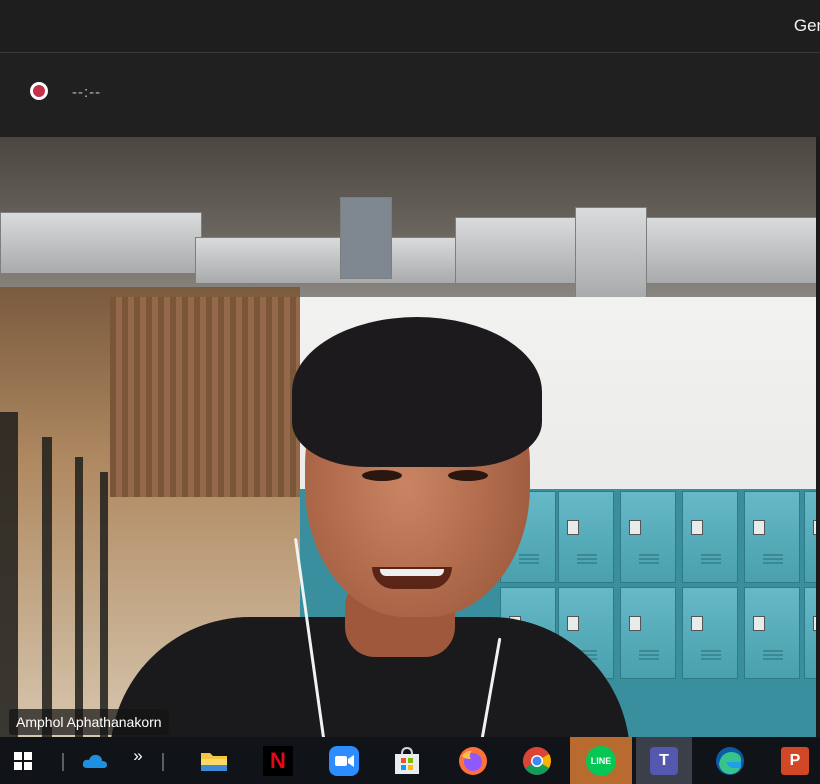 The height and width of the screenshot is (784, 820). What do you see at coordinates (417, 392) in the screenshot?
I see `person-hair` at bounding box center [417, 392].